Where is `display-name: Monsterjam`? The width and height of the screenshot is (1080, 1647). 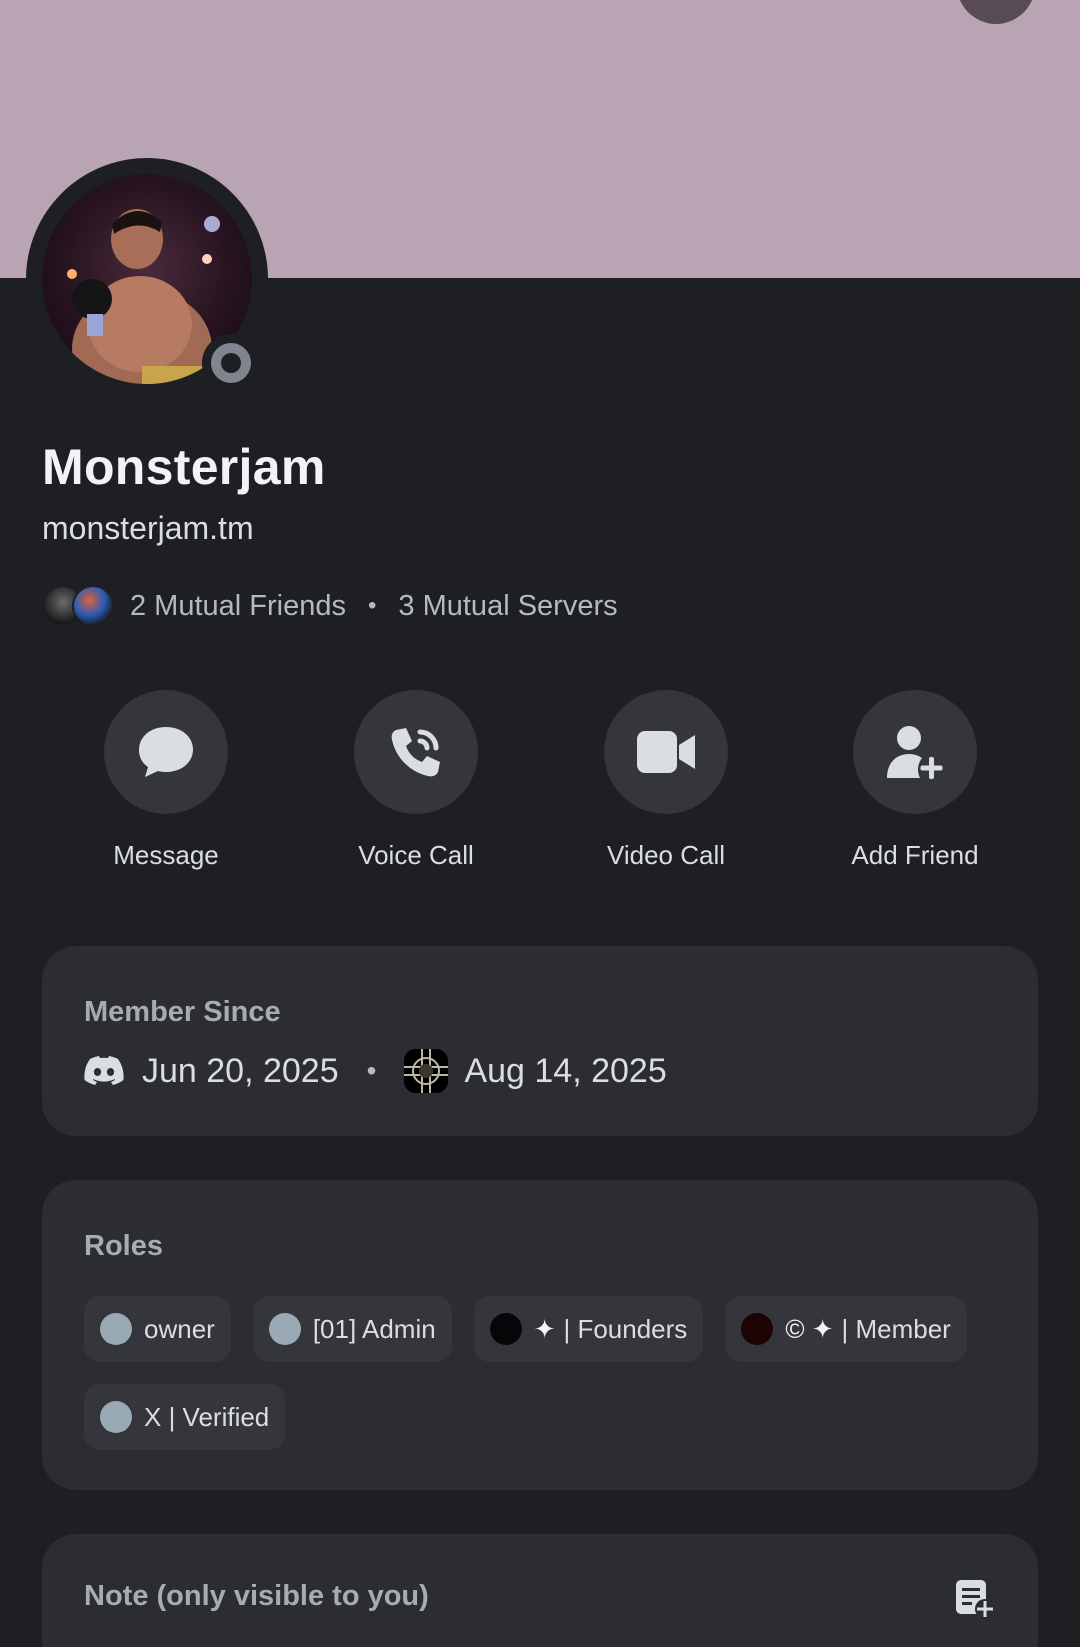 display-name: Monsterjam is located at coordinates (184, 467).